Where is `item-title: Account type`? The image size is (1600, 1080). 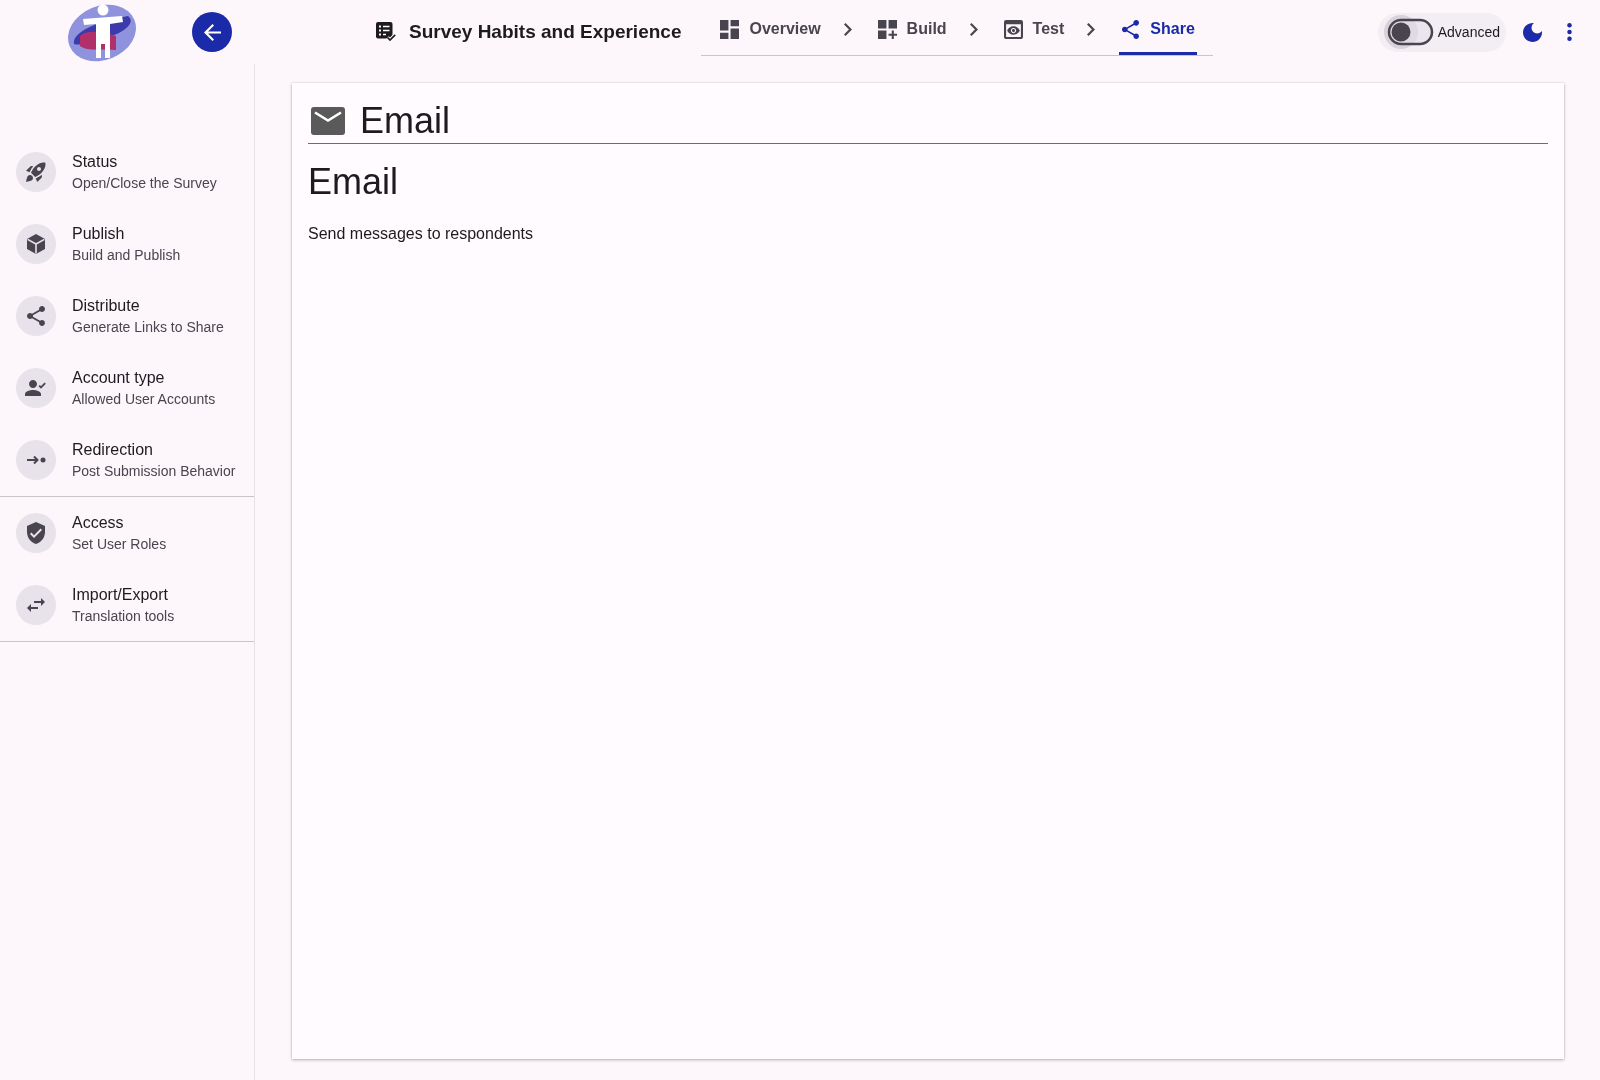
item-title: Account type is located at coordinates (119, 378).